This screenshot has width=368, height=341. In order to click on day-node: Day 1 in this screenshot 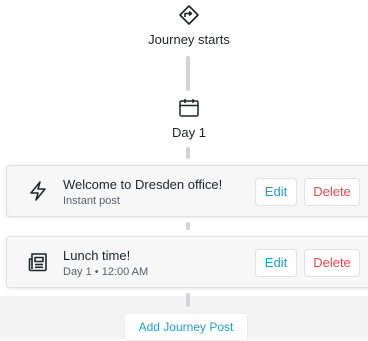, I will do `click(184, 119)`.